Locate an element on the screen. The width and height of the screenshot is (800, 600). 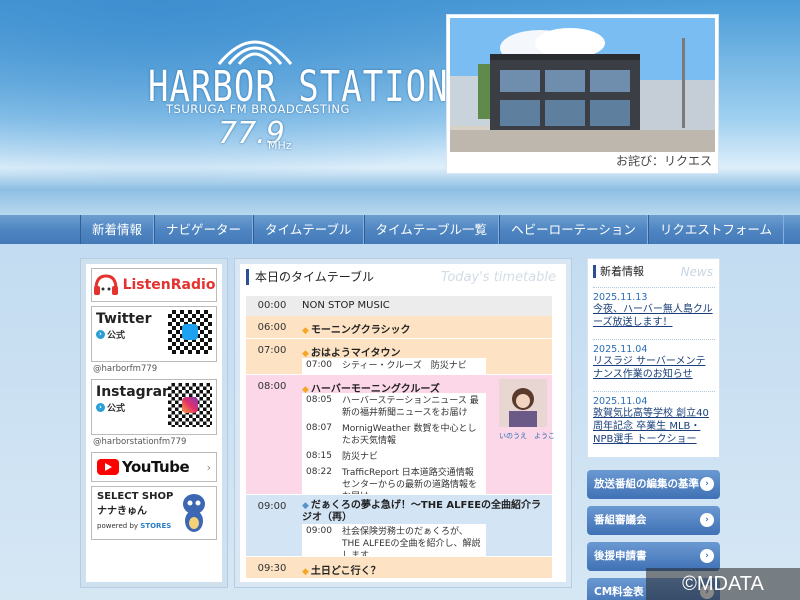
program-title: NON STOP MUSIC is located at coordinates (346, 305).